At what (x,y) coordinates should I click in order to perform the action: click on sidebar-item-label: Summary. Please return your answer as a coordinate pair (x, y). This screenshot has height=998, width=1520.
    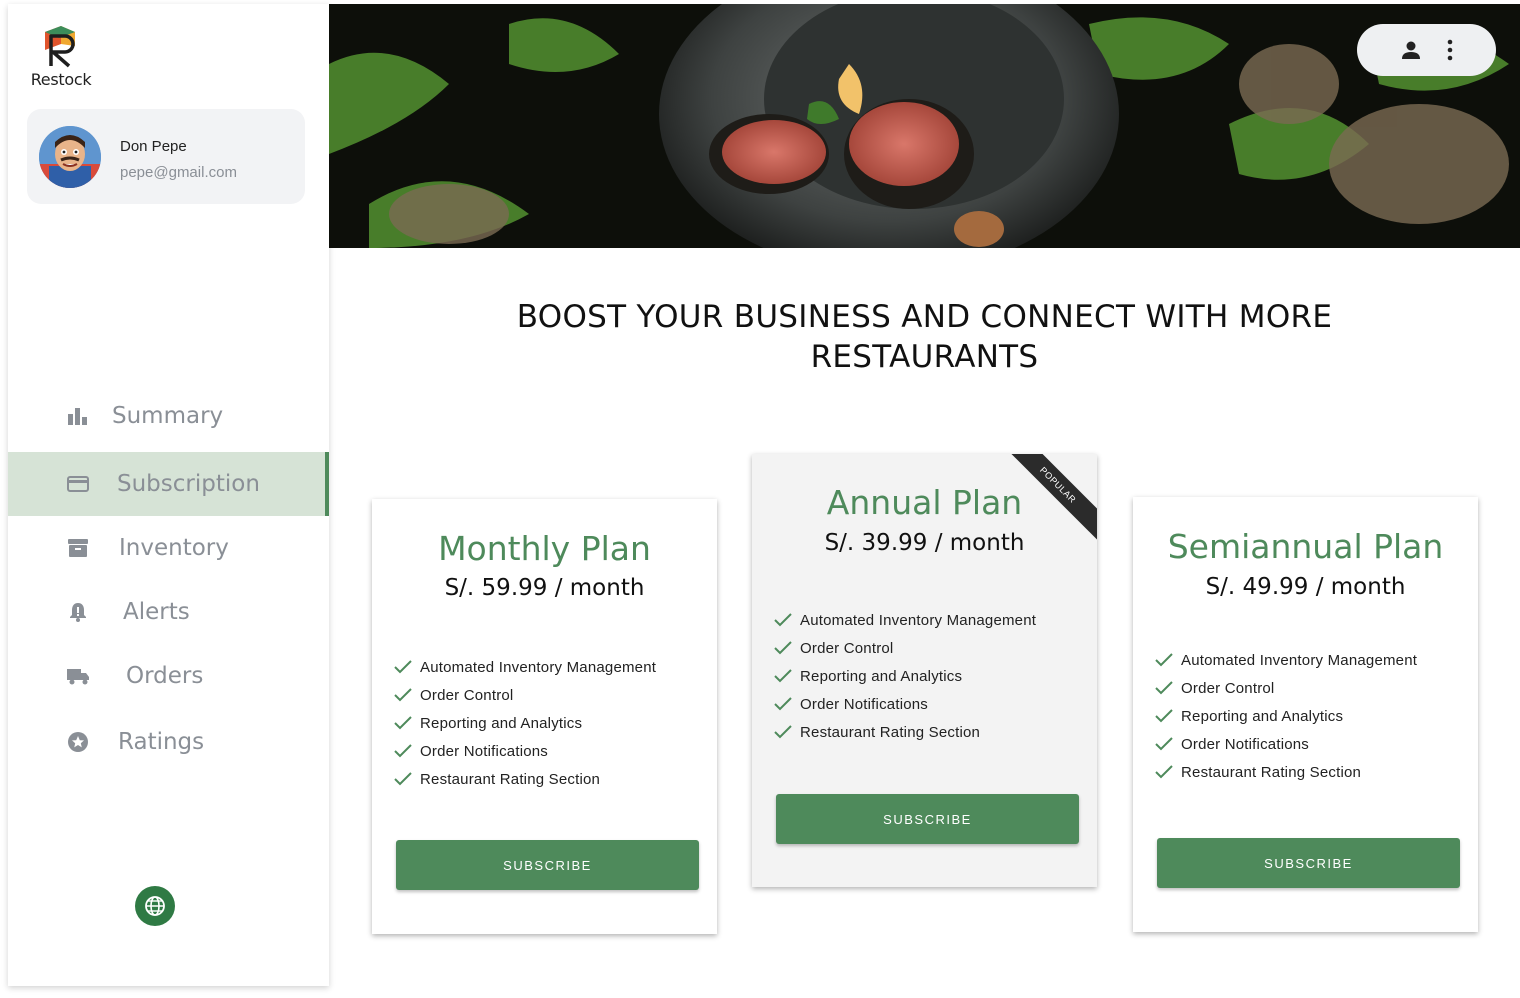
    Looking at the image, I should click on (168, 416).